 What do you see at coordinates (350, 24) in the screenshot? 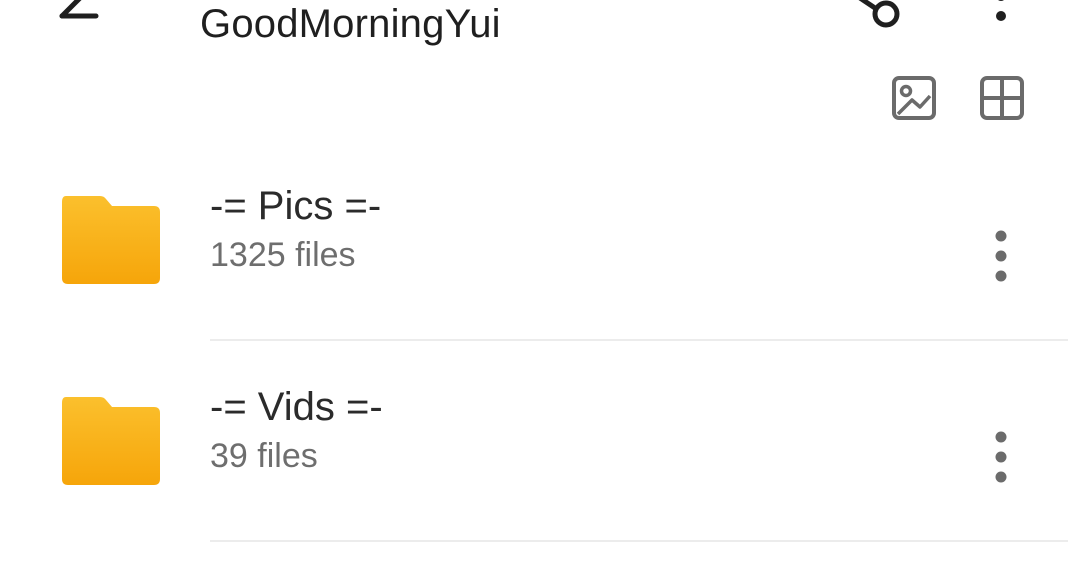
I see `page-title: GoodMorningYui` at bounding box center [350, 24].